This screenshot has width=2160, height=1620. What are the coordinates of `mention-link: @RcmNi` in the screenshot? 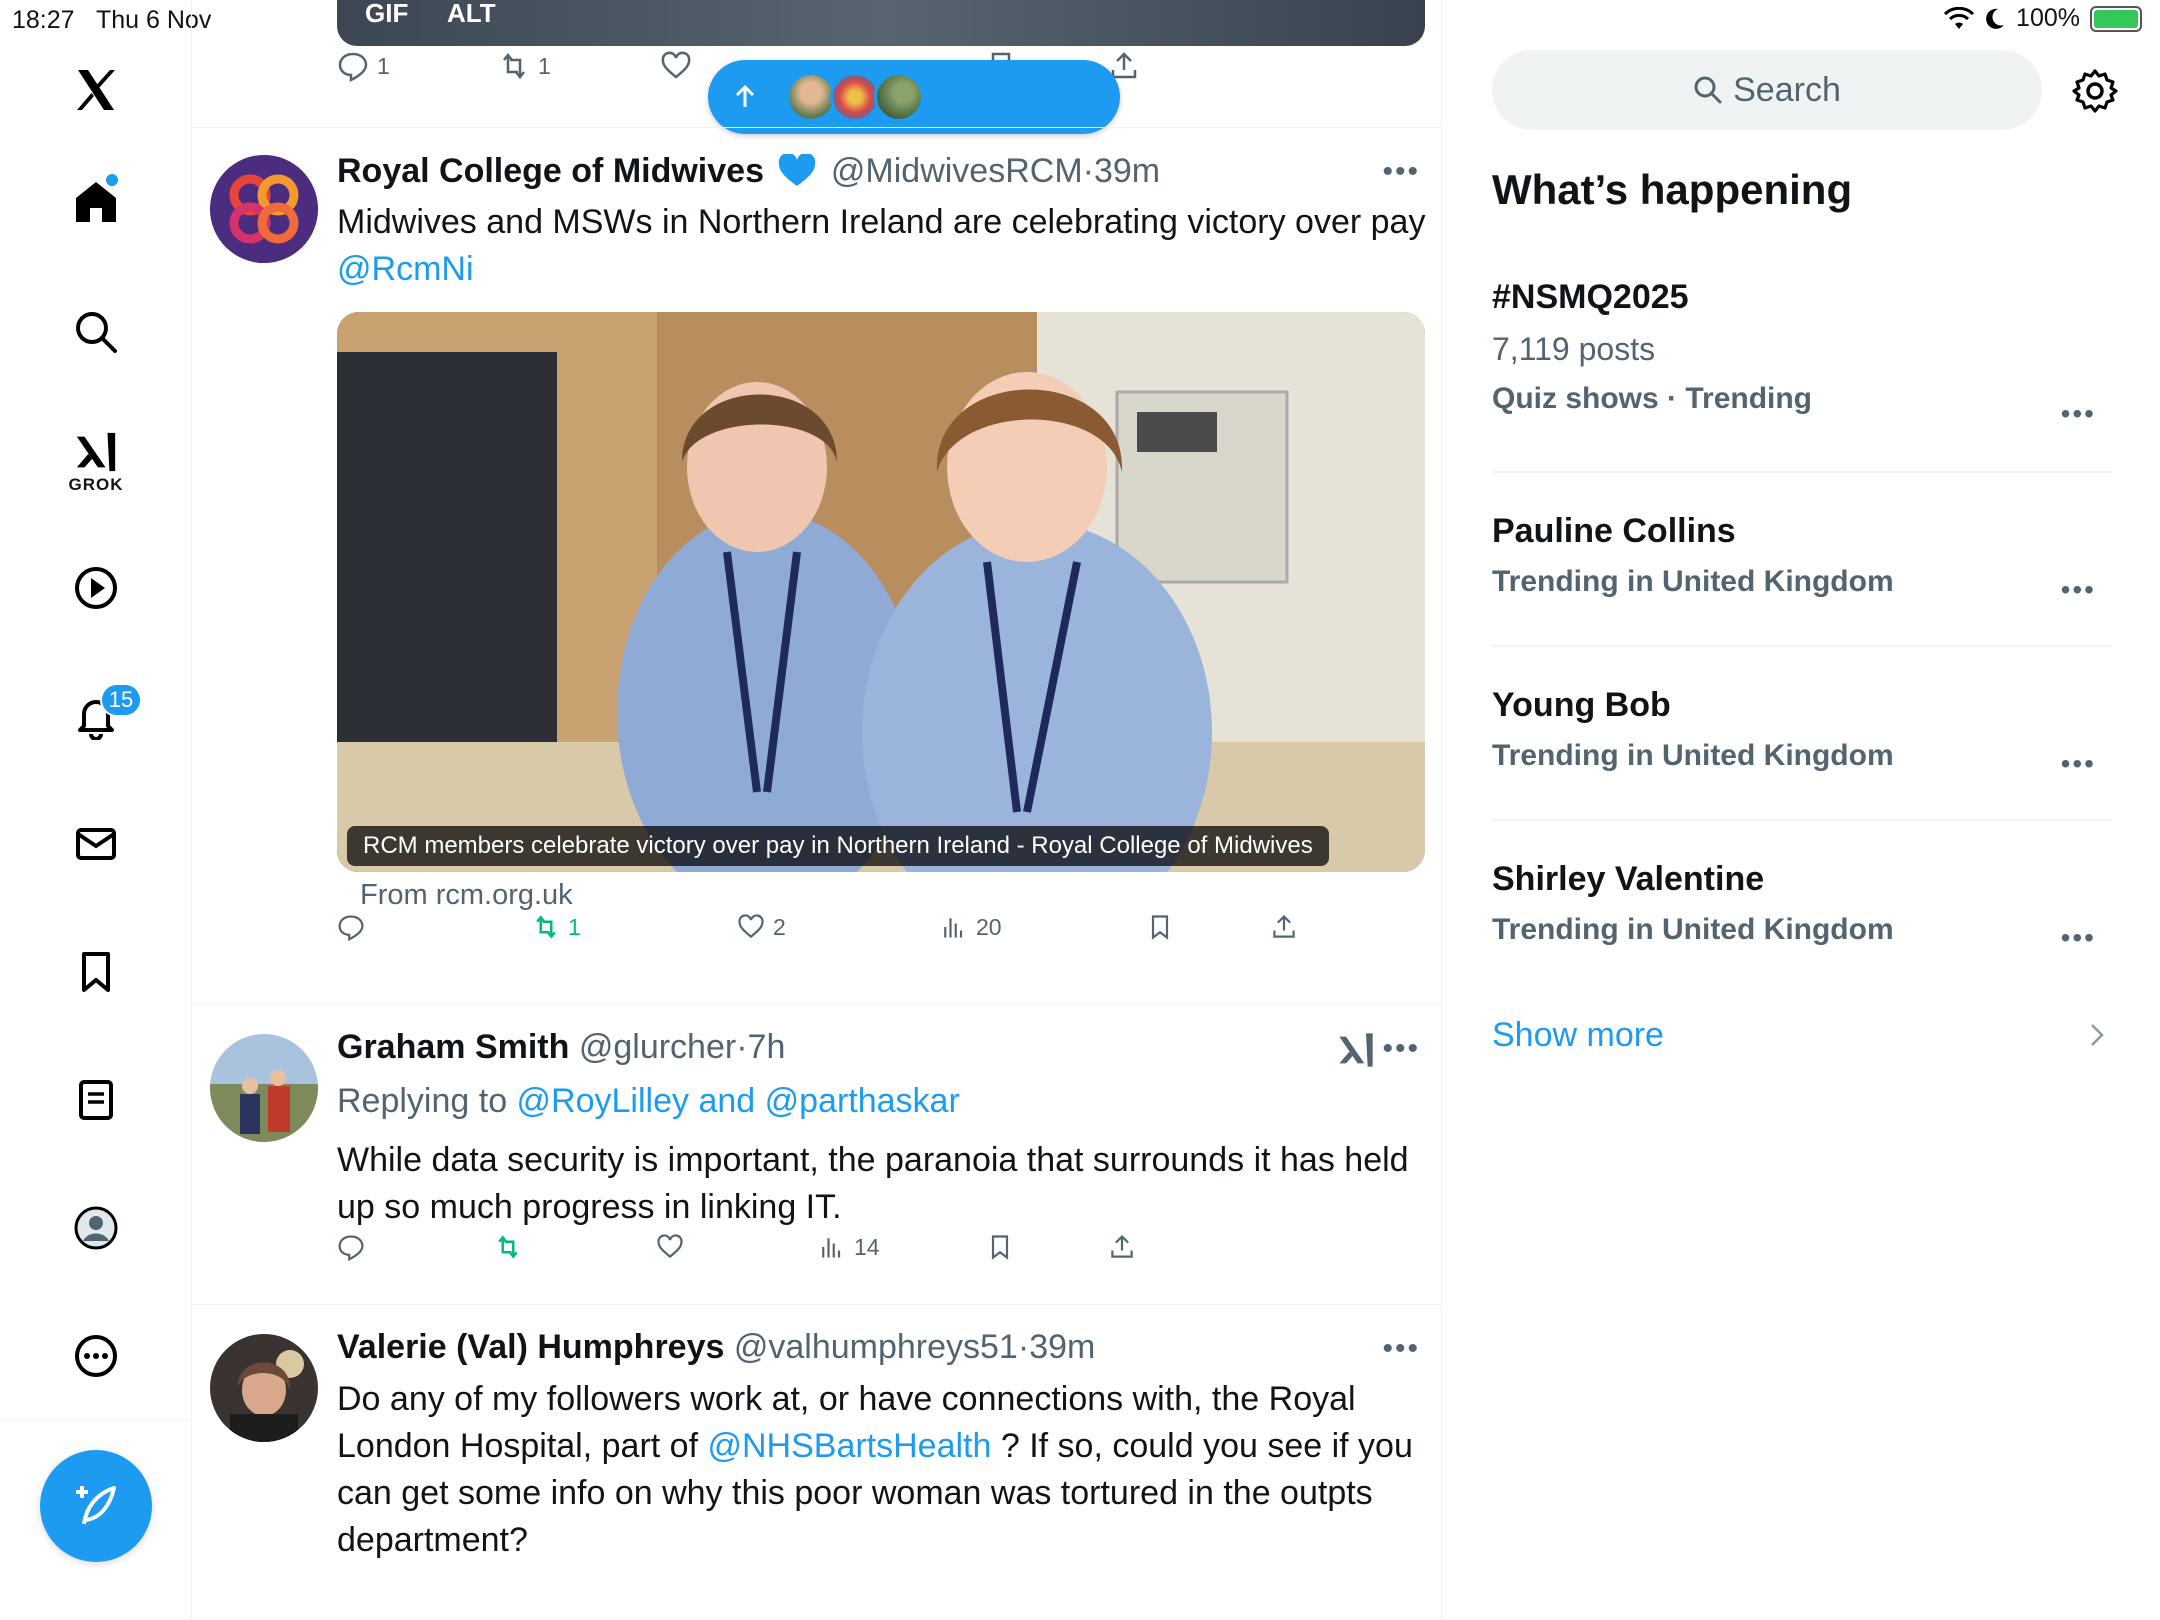 It's located at (405, 269).